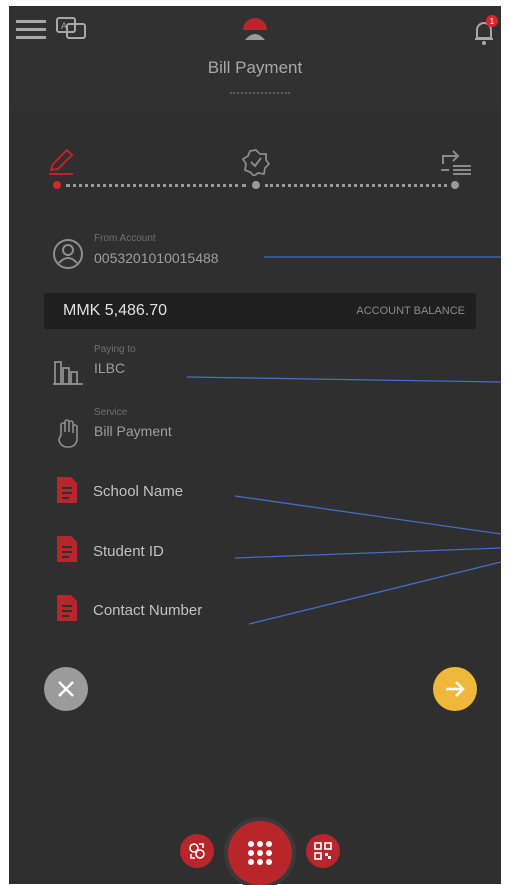  What do you see at coordinates (367, 515) in the screenshot?
I see `leader-line-school` at bounding box center [367, 515].